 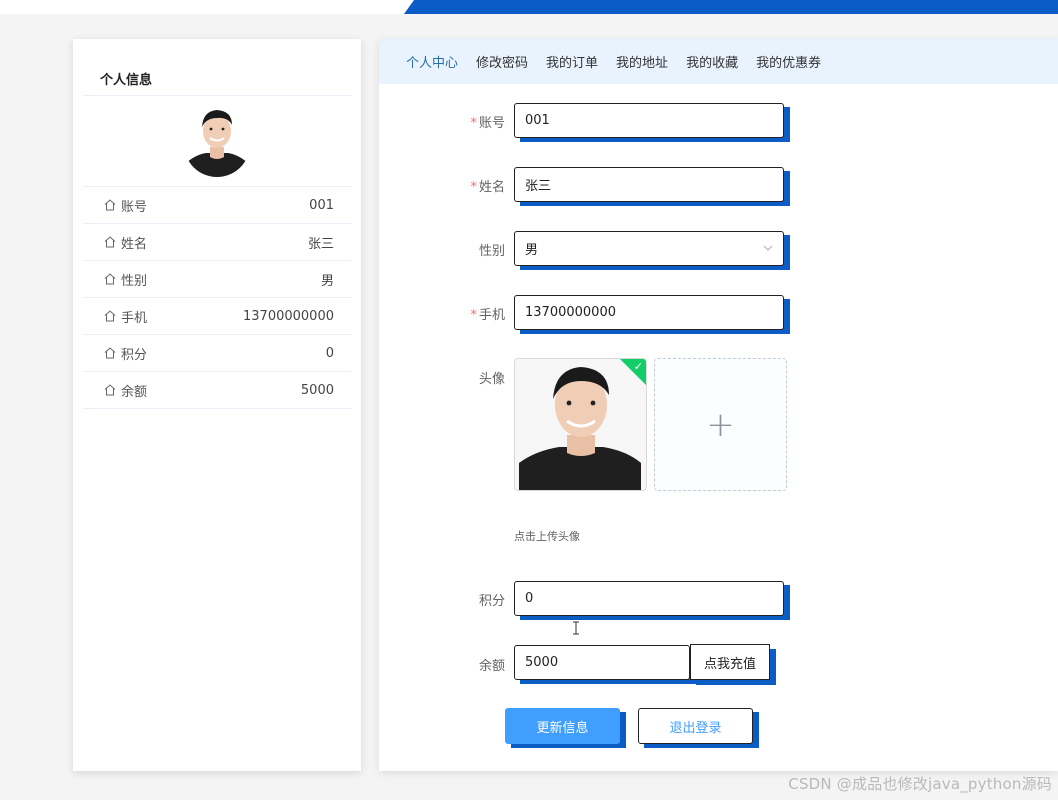 What do you see at coordinates (288, 316) in the screenshot?
I see `info-value-phone: 13700000000` at bounding box center [288, 316].